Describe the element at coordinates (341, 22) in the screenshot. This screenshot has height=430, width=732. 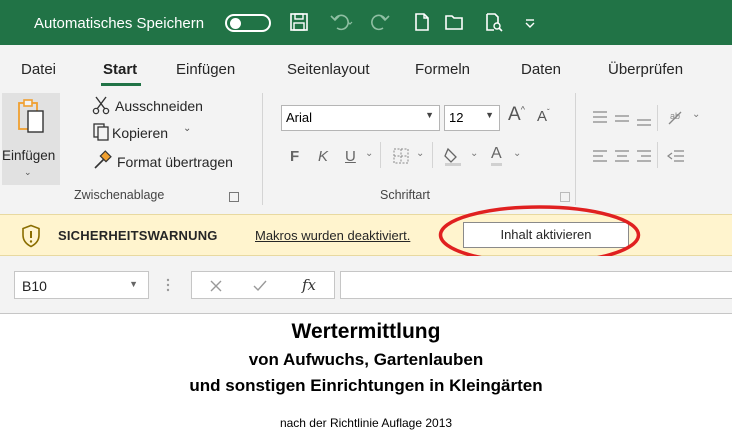
I see `undo-icon` at that location.